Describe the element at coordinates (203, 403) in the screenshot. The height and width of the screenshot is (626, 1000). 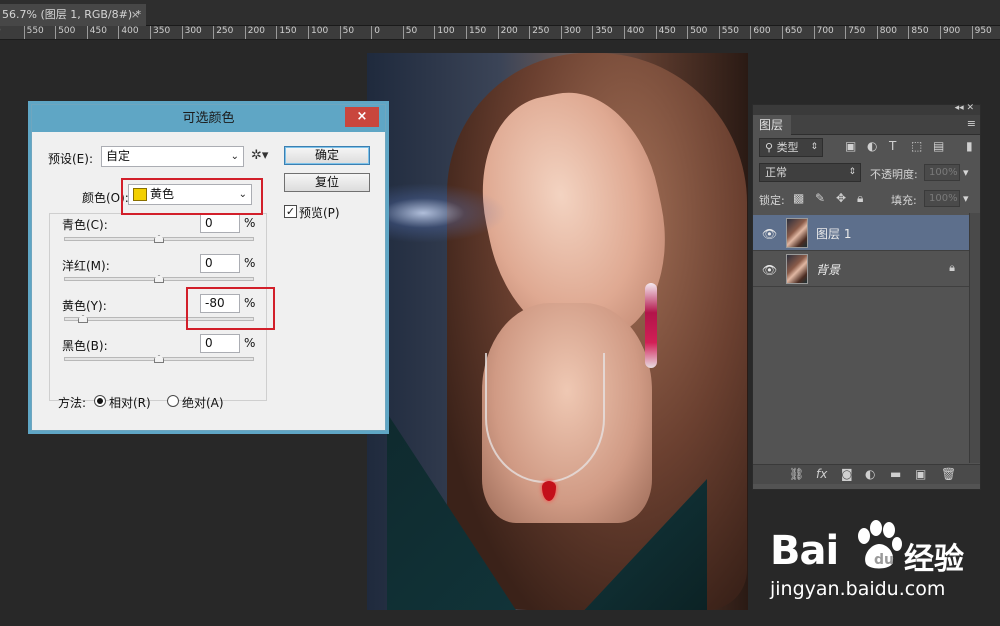
I see `absolute-label: 绝对(A)` at that location.